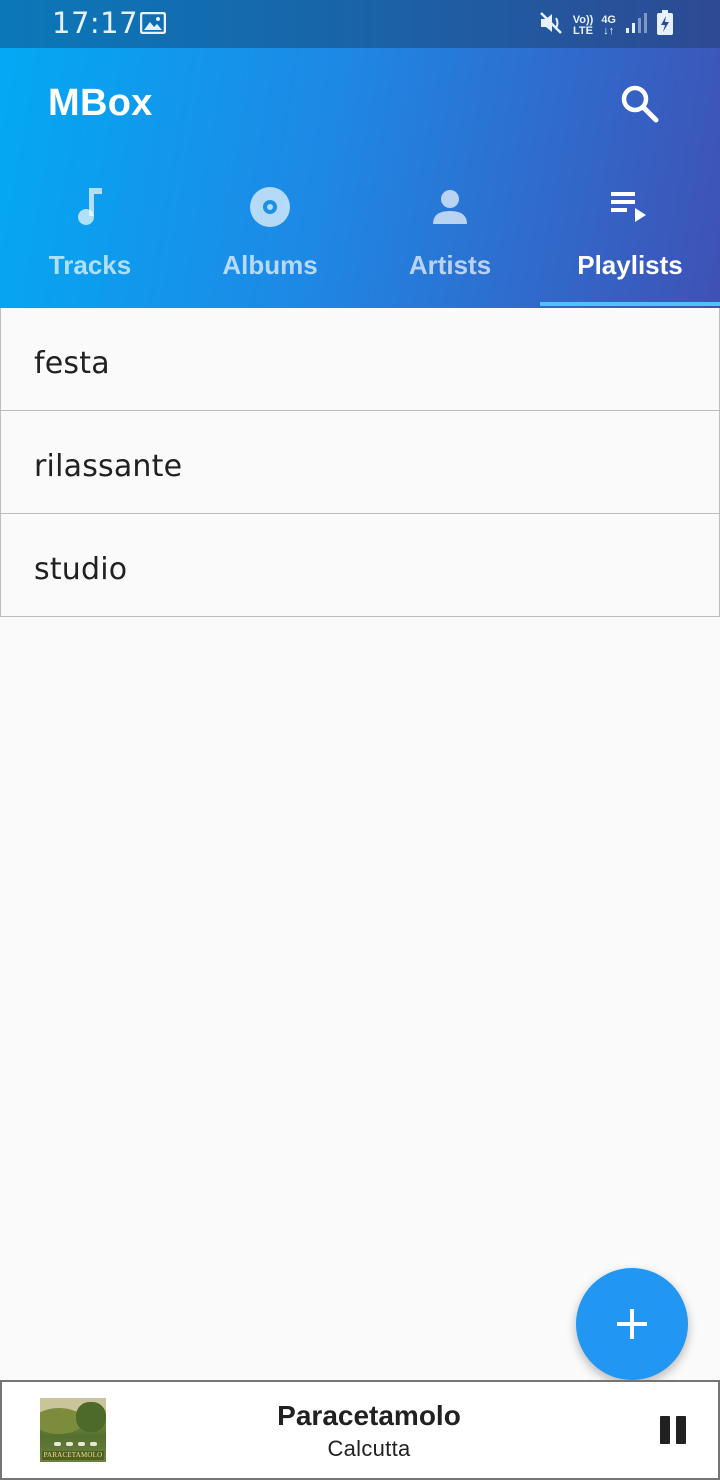 The height and width of the screenshot is (1480, 720). Describe the element at coordinates (108, 466) in the screenshot. I see `playlist-name: rilassante` at that location.